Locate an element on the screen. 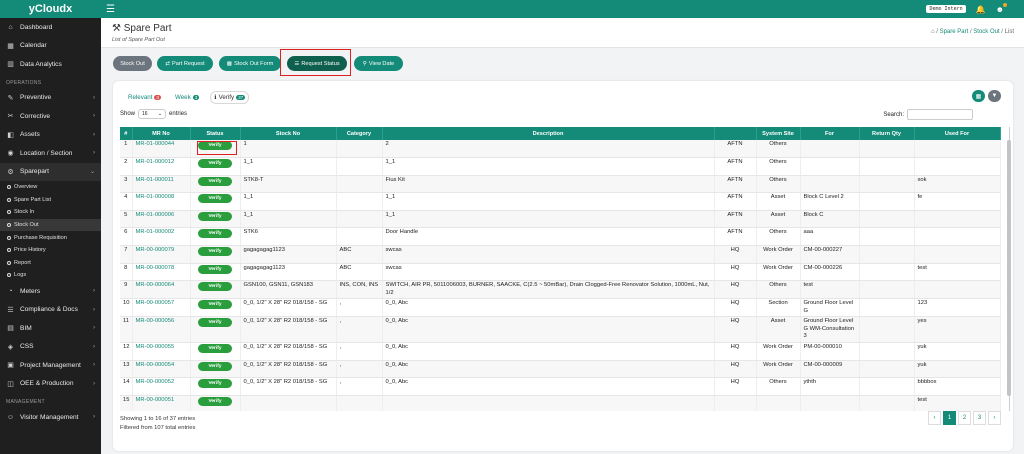 This screenshot has width=1024, height=454. entries-select: 16 ⌄ is located at coordinates (152, 114).